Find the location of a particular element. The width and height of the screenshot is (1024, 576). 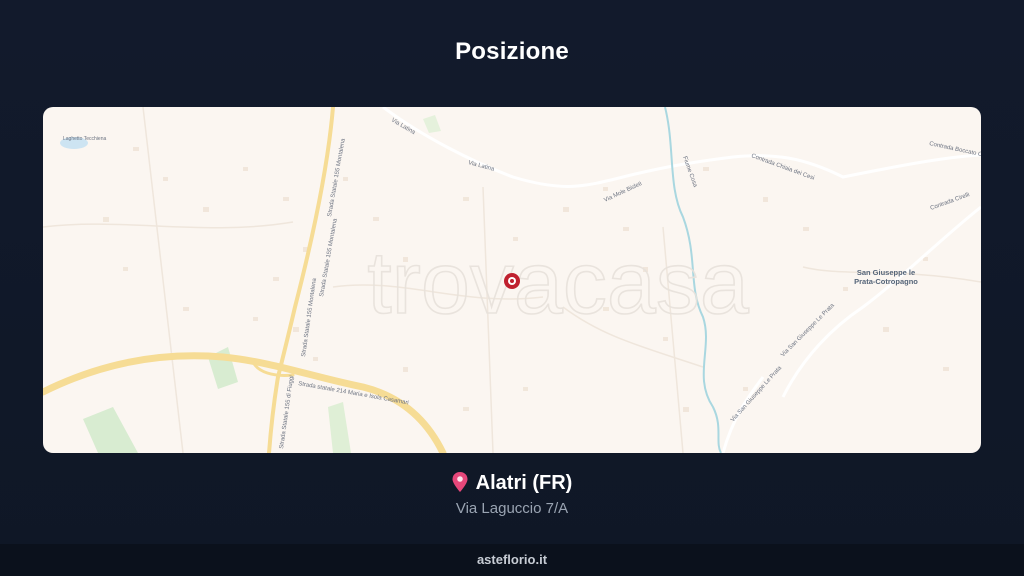

map-label: Contrada Cirelli is located at coordinates (950, 202).